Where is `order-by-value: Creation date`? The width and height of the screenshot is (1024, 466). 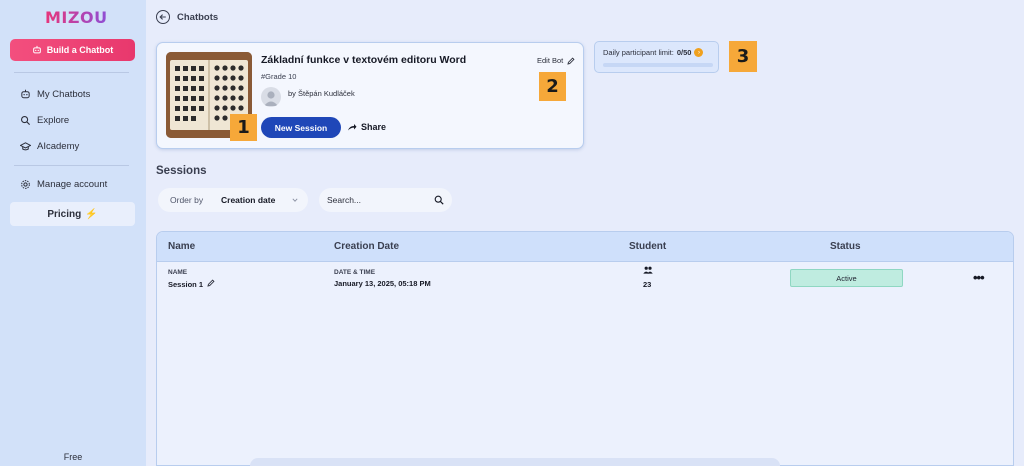 order-by-value: Creation date is located at coordinates (248, 200).